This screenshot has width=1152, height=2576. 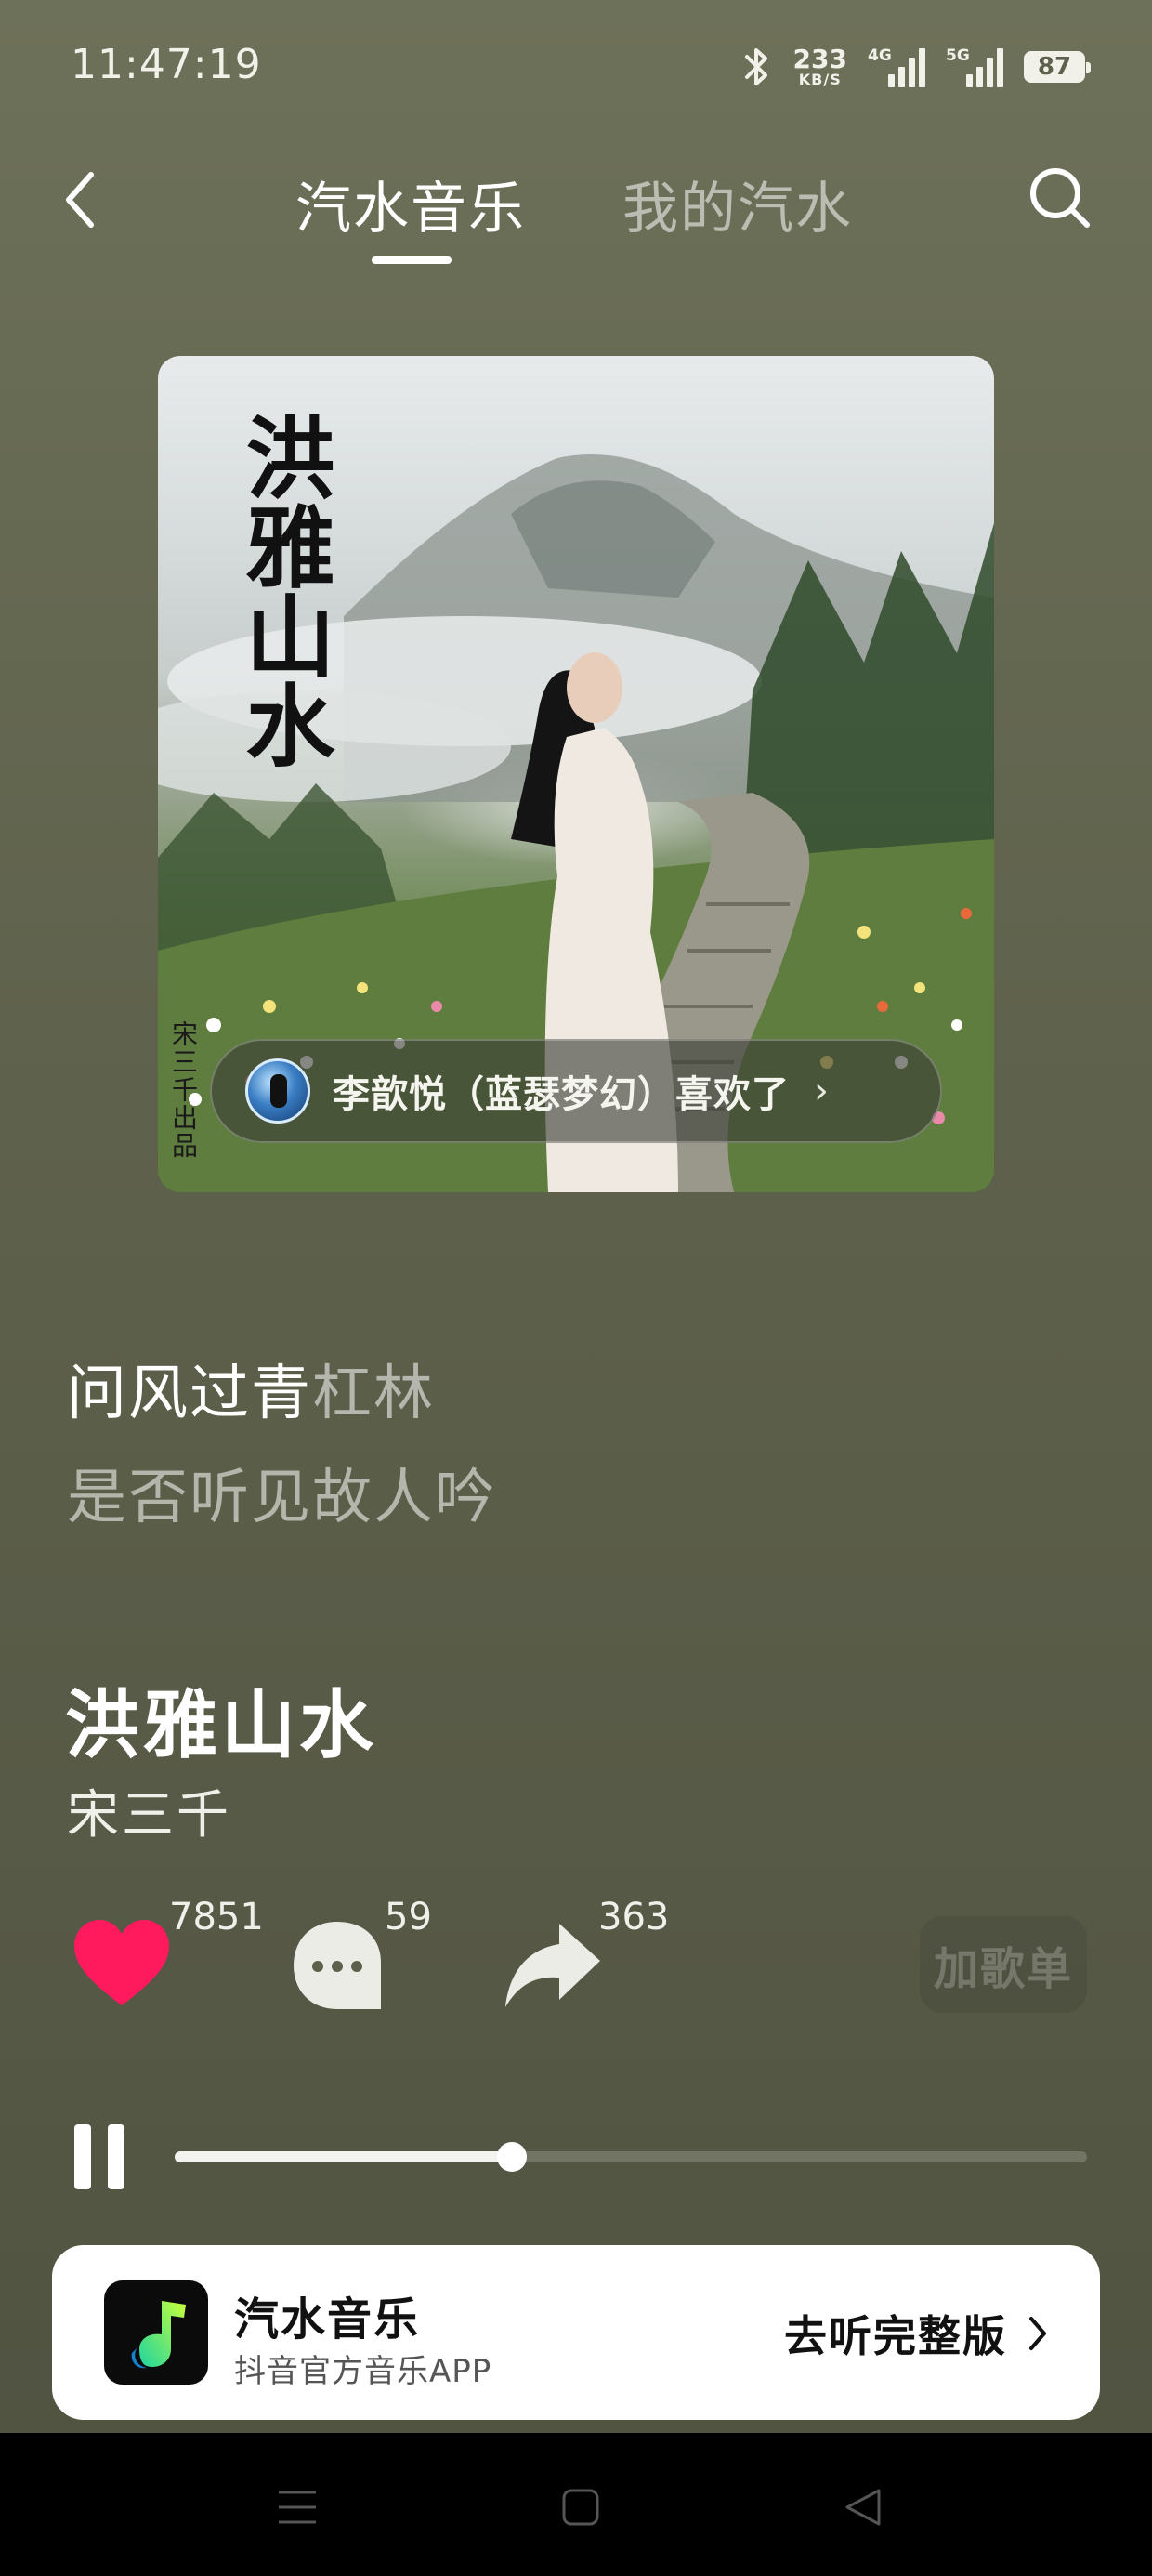 What do you see at coordinates (737, 204) in the screenshot?
I see `tab-my-qishui: 我的汽水` at bounding box center [737, 204].